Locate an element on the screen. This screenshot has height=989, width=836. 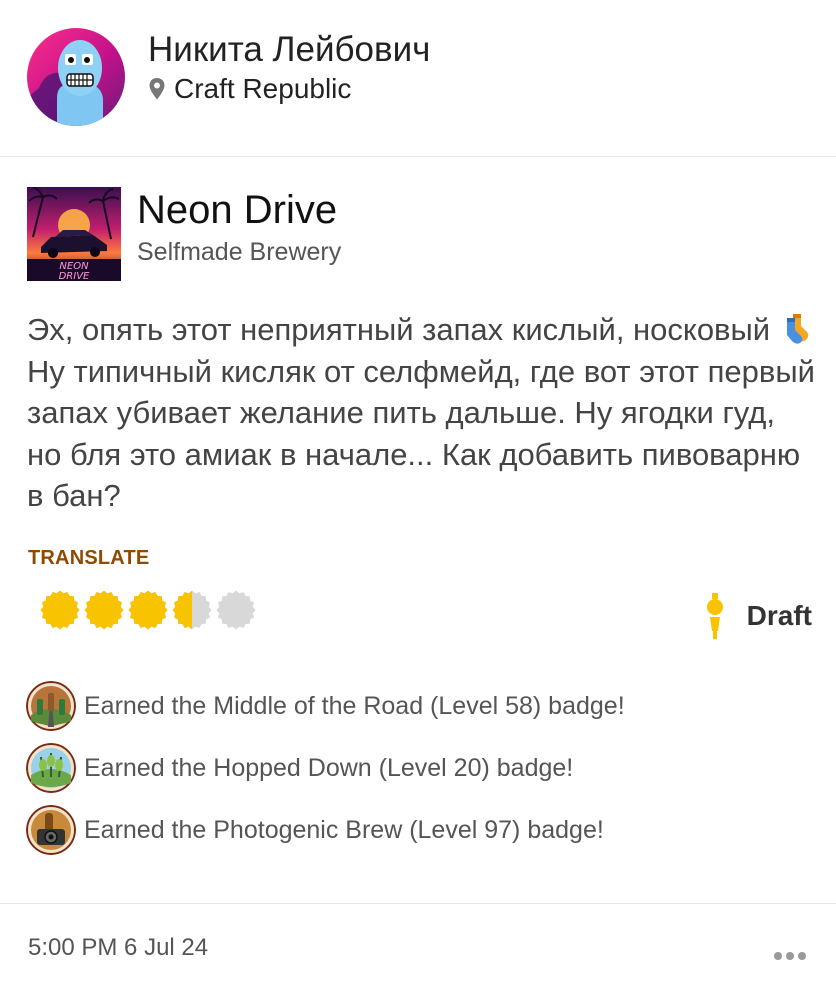
badge-text: Earned the Hopped Down (Level 20) badge! is located at coordinates (329, 767).